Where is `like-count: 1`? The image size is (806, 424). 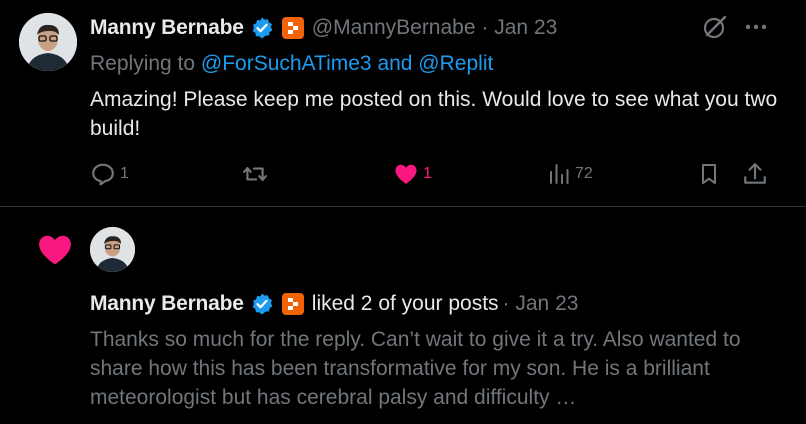 like-count: 1 is located at coordinates (427, 173).